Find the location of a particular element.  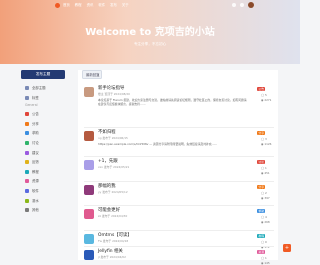

sidebar-item-8: 软件 is located at coordinates (44, 191).